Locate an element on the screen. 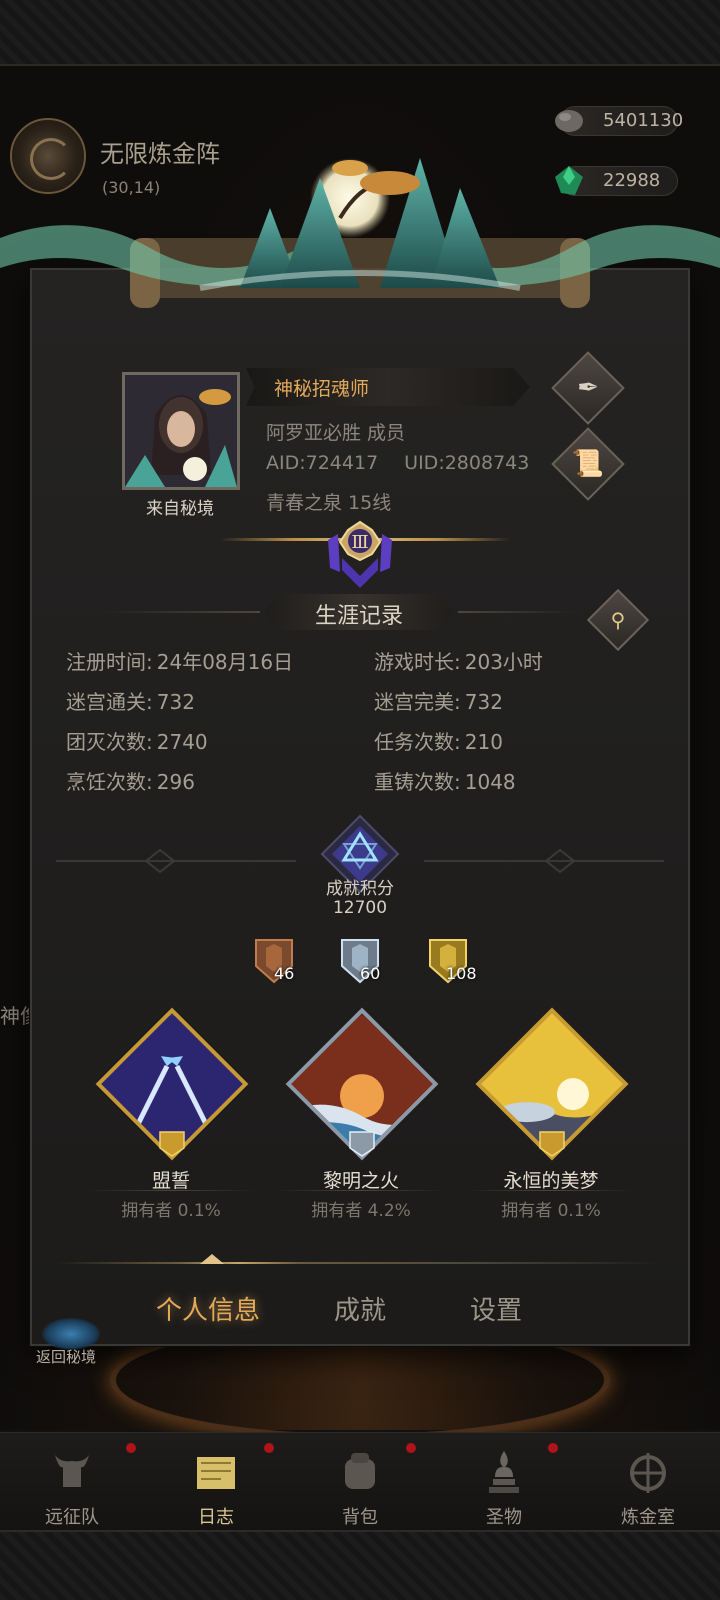  tab-personal-info: 个人信息 is located at coordinates (208, 1308).